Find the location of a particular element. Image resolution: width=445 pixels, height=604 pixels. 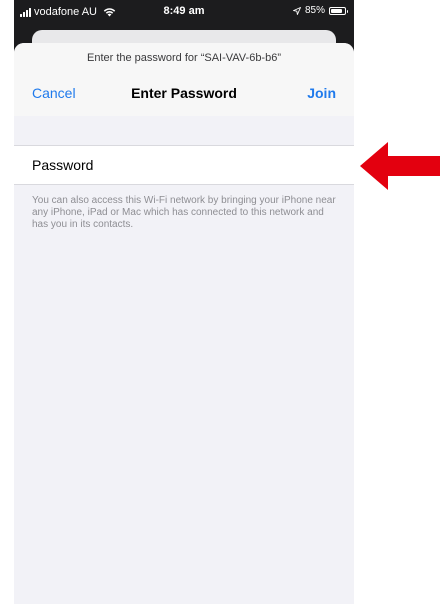

password-label: Password is located at coordinates (63, 165).